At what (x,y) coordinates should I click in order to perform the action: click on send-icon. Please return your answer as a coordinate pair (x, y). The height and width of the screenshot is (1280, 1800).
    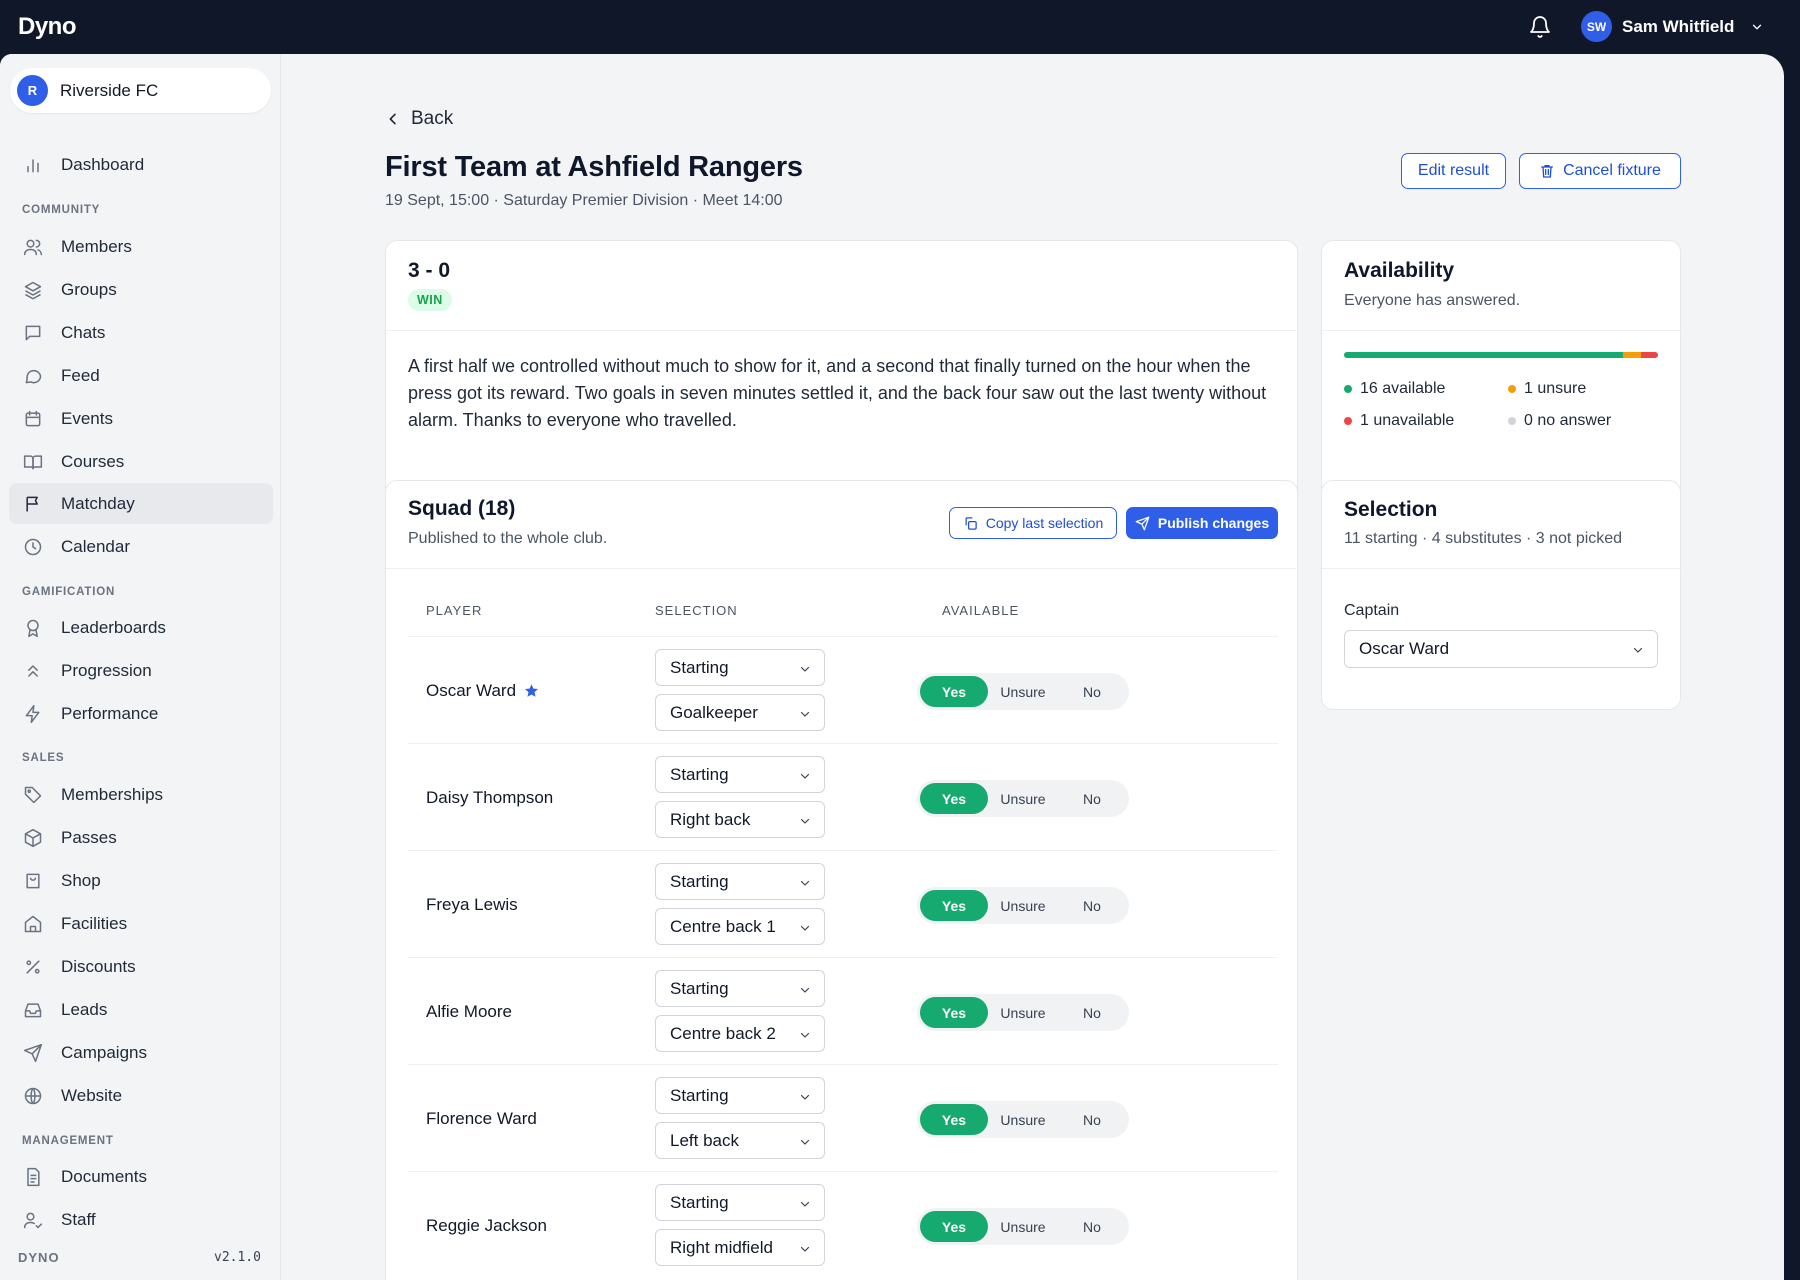
    Looking at the image, I should click on (1142, 523).